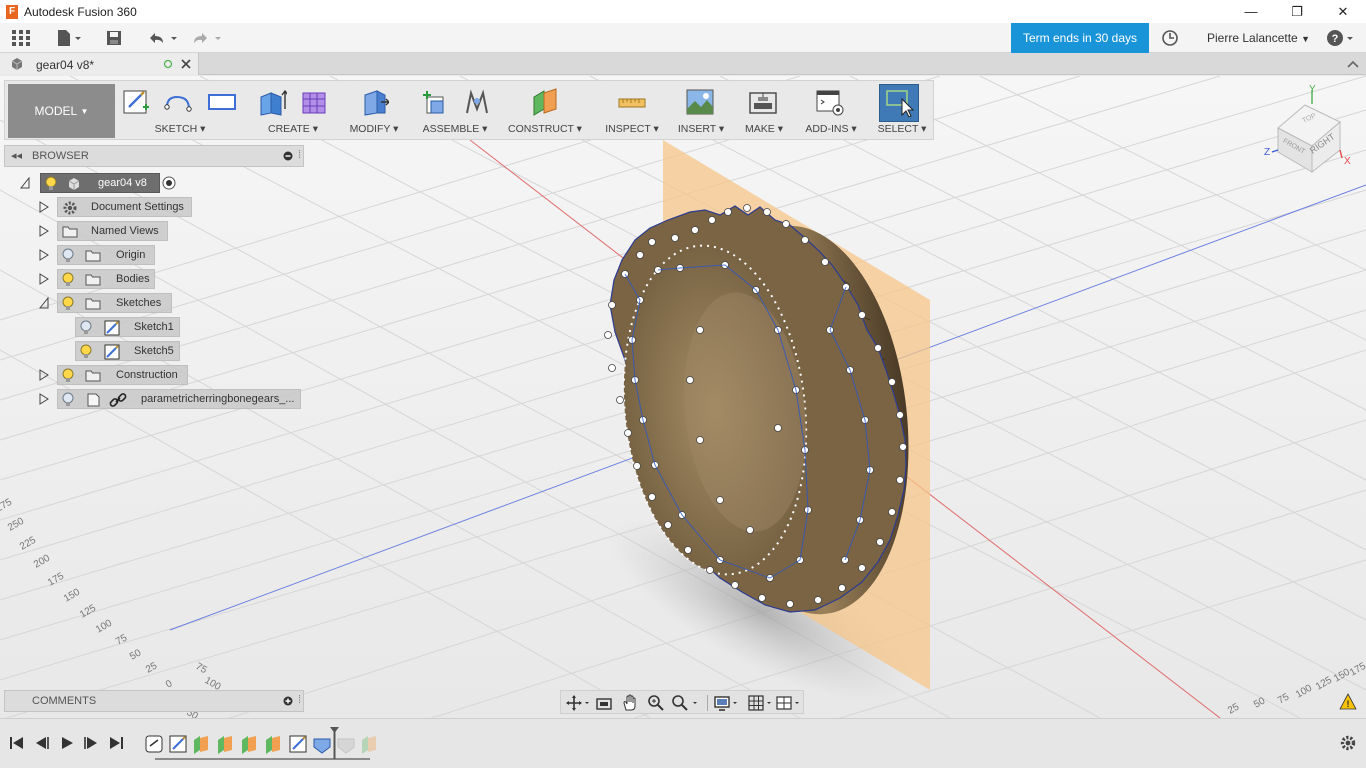  Describe the element at coordinates (169, 183) in the screenshot. I see `activate-radio-icon` at that location.